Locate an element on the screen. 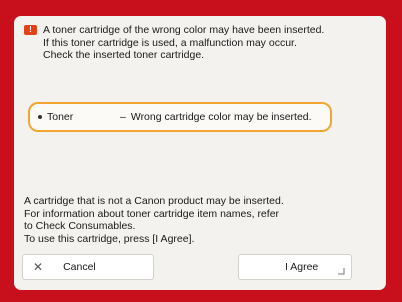  cancel-button: ✕ Cancel is located at coordinates (88, 267).